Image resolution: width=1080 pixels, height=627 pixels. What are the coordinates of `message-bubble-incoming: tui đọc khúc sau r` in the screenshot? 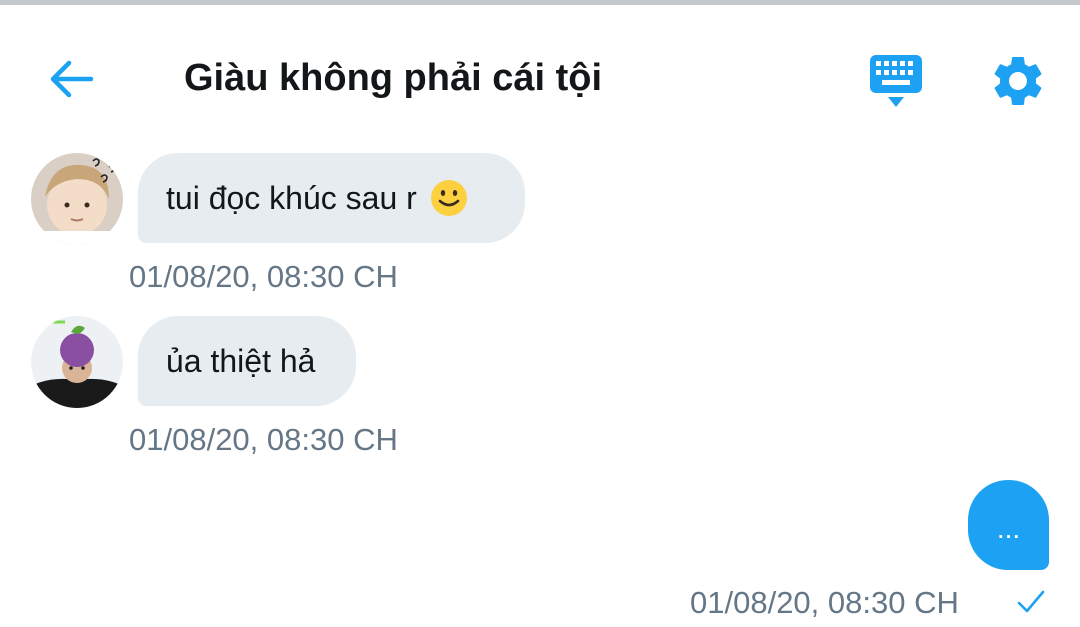 It's located at (331, 198).